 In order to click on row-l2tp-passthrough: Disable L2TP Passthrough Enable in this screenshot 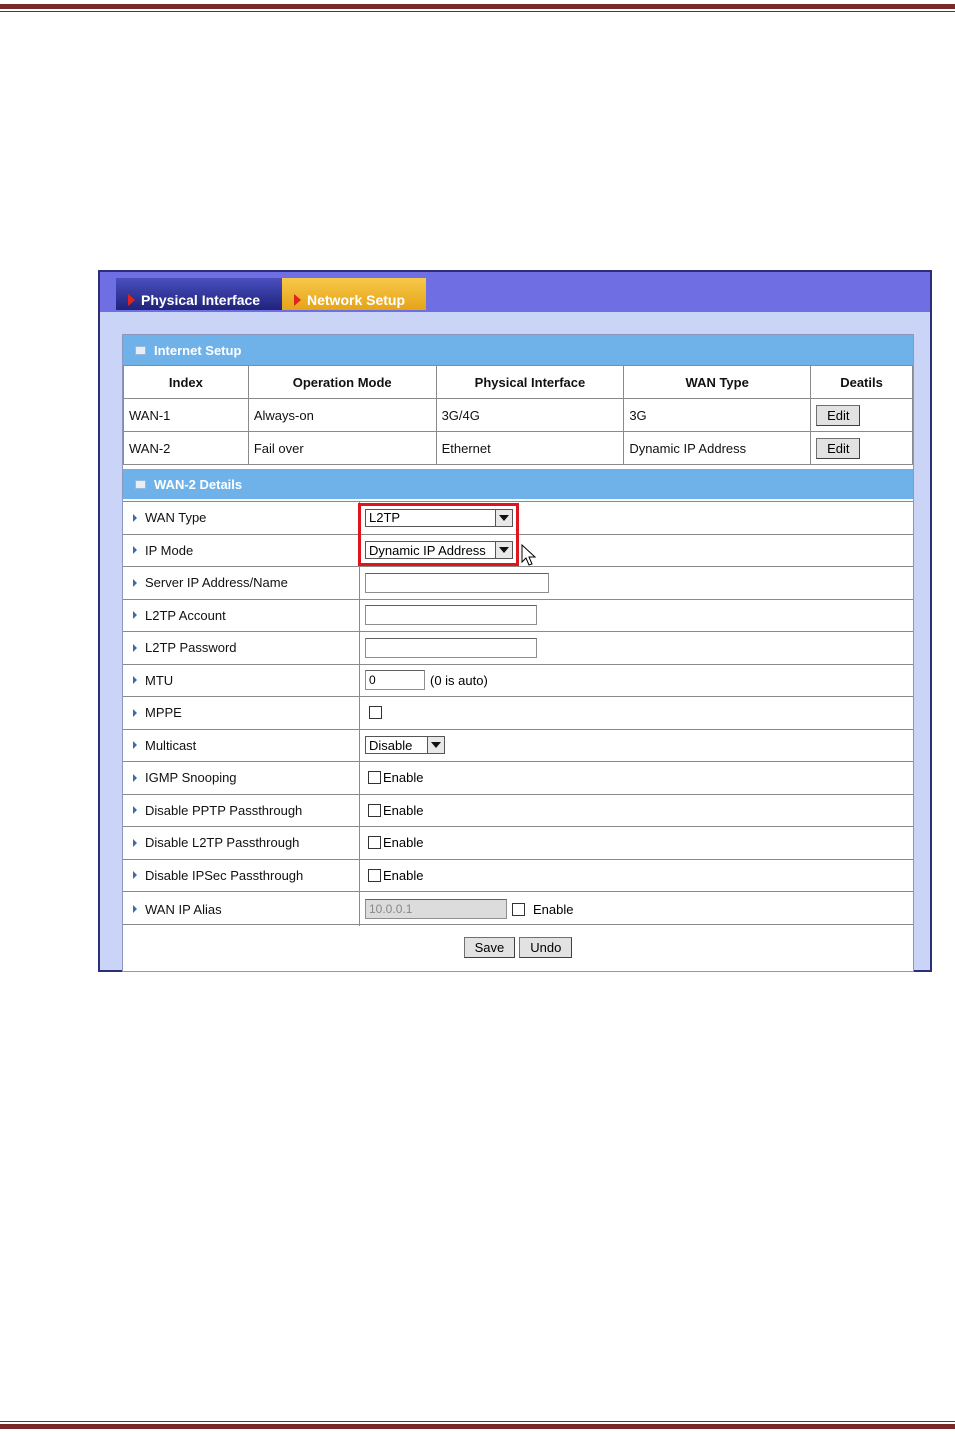, I will do `click(518, 842)`.